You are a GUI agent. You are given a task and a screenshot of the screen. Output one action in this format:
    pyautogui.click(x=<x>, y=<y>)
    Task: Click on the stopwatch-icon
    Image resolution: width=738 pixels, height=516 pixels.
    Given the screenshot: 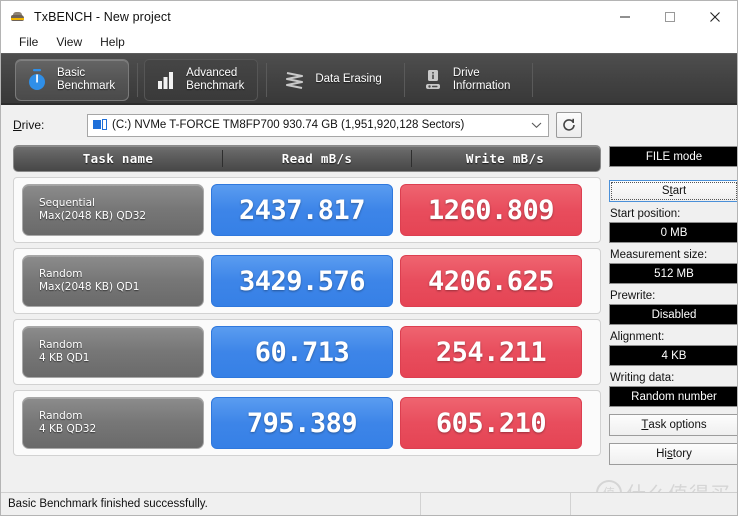 What is the action you would take?
    pyautogui.click(x=37, y=80)
    